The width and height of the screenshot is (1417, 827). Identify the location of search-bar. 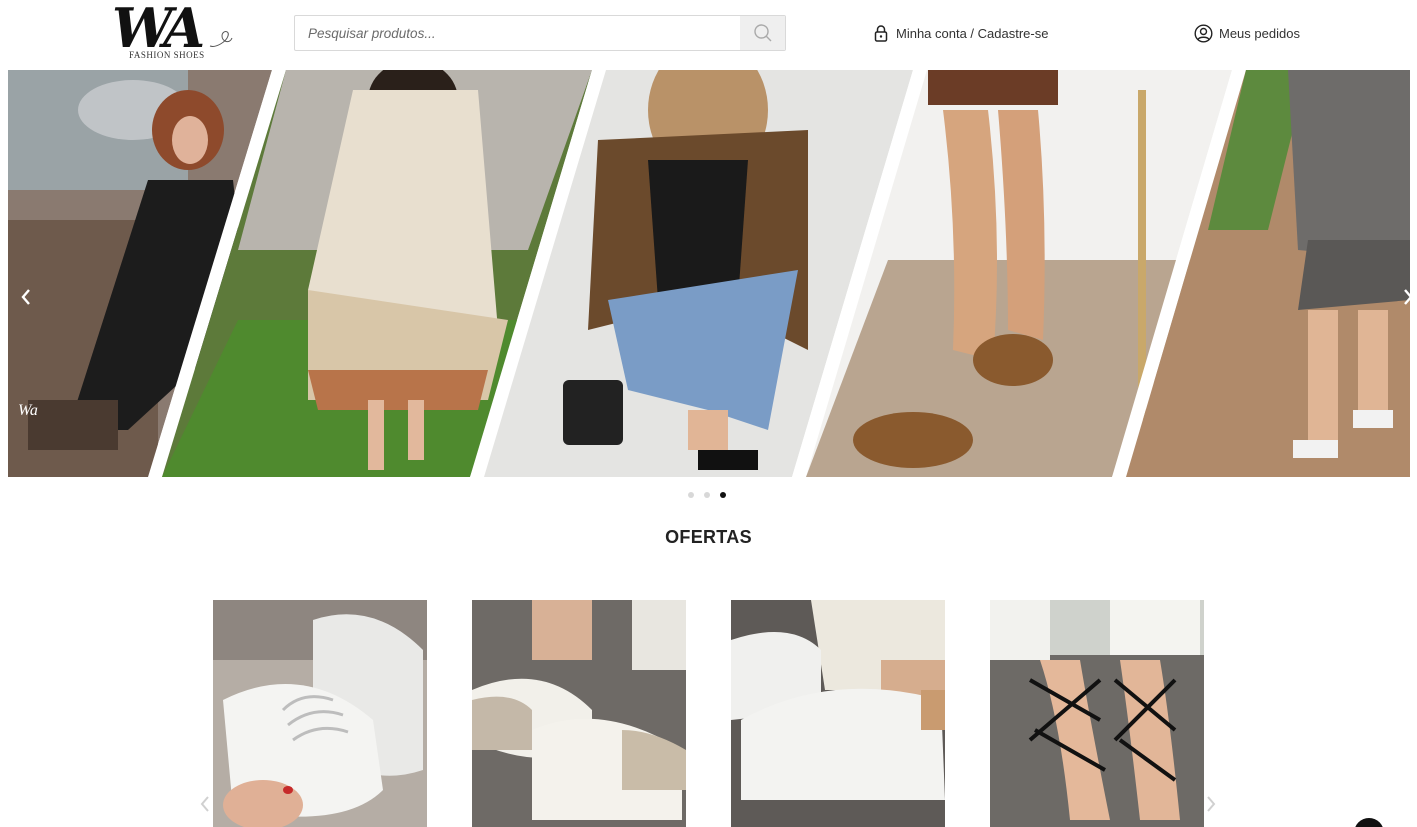
(540, 33).